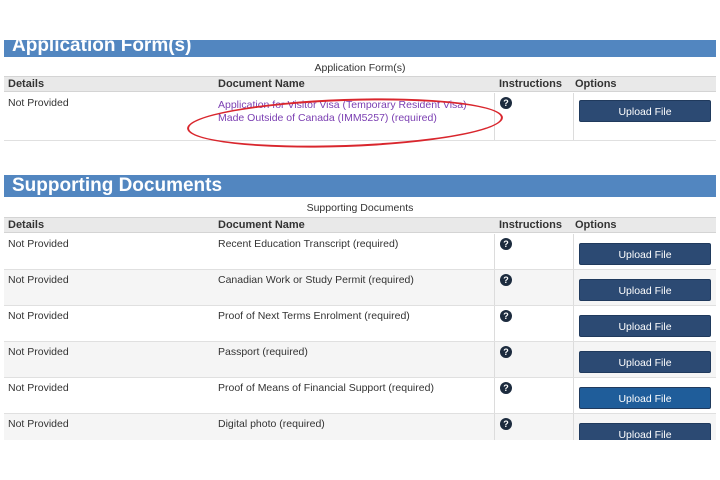 The image size is (720, 480). Describe the element at coordinates (360, 186) in the screenshot. I see `supporting-documents-header: Supporting Documents` at that location.